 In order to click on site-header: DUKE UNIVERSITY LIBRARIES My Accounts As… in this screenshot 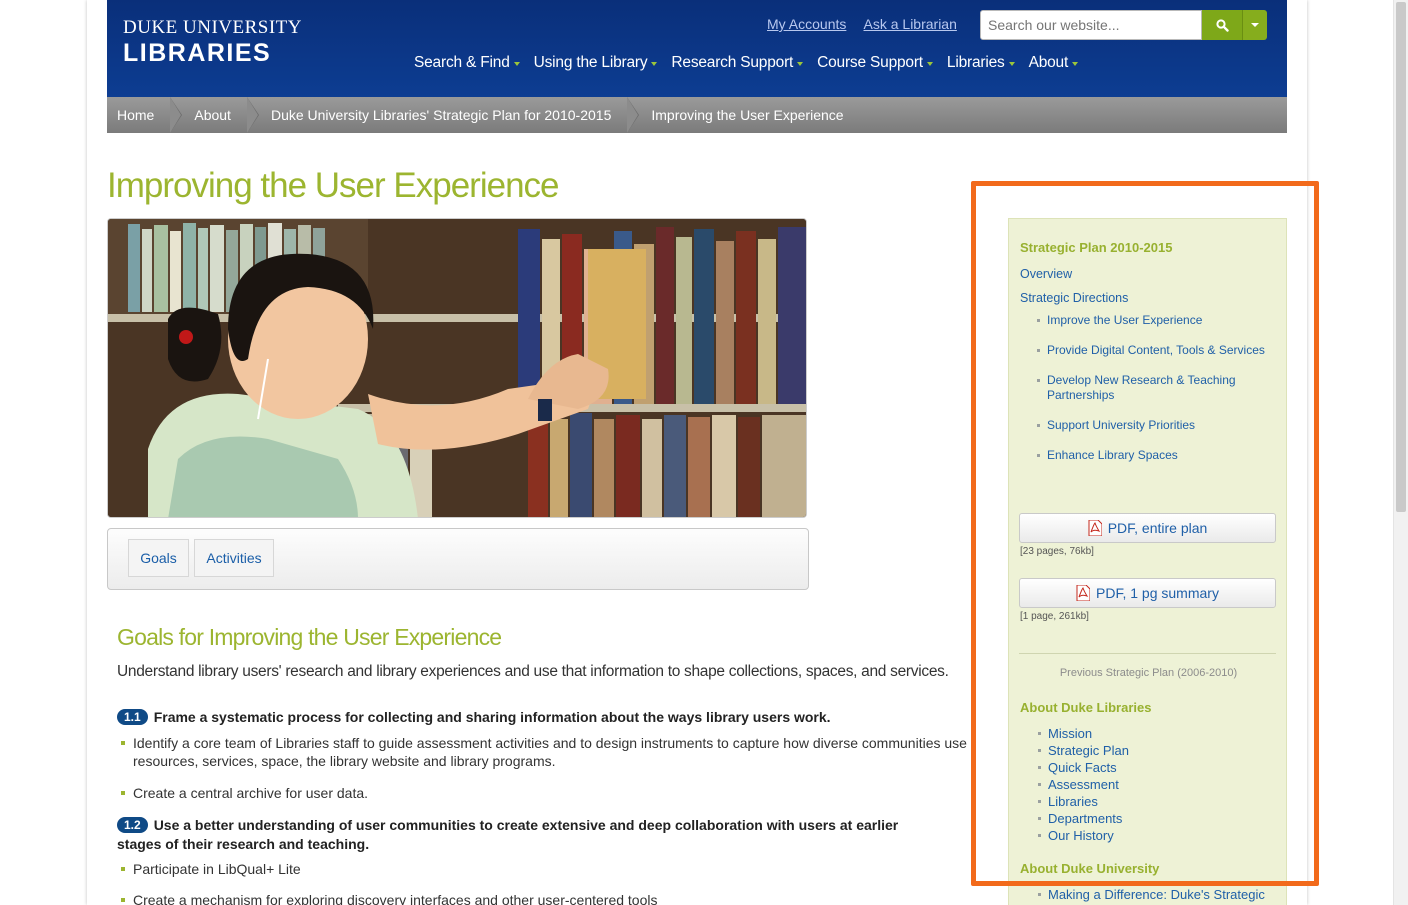, I will do `click(697, 48)`.